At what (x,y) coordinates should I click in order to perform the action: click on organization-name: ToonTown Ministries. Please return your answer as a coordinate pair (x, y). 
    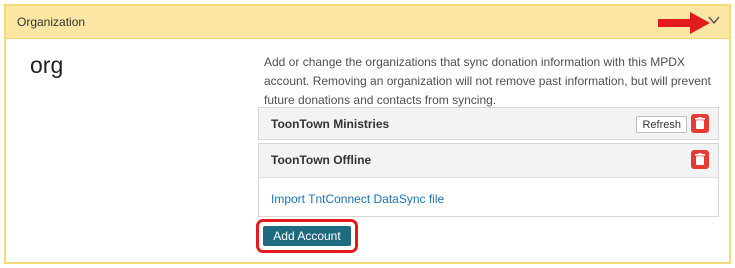
    Looking at the image, I should click on (330, 124).